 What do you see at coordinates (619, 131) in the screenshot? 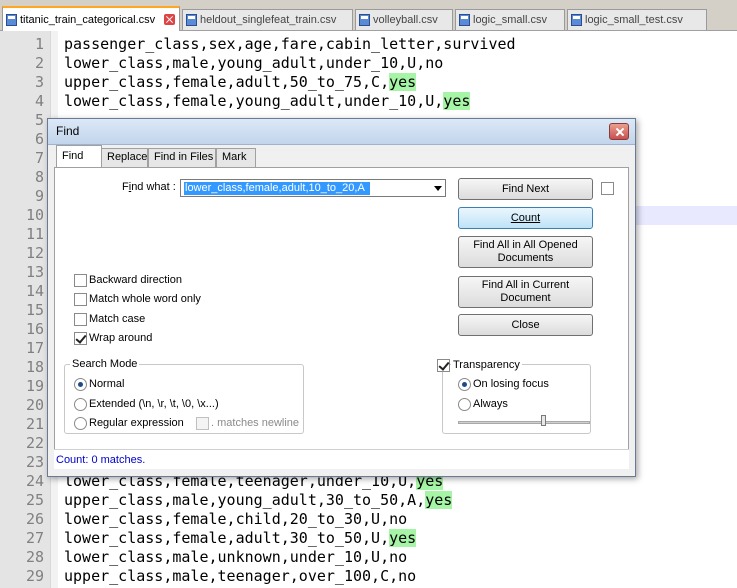
I see `dialog-close-button` at bounding box center [619, 131].